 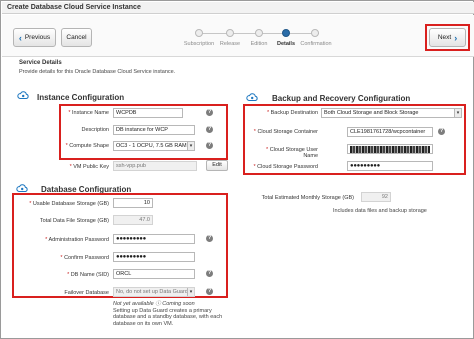 I want to click on confirm-password-label: * Confirm Password, so click(x=84, y=258).